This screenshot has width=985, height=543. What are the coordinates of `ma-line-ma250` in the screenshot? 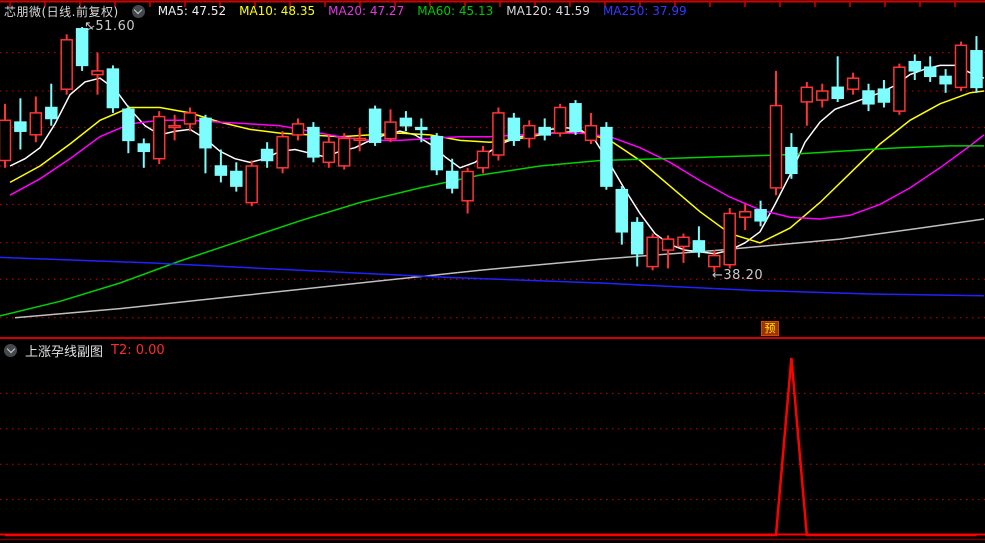 It's located at (492, 276).